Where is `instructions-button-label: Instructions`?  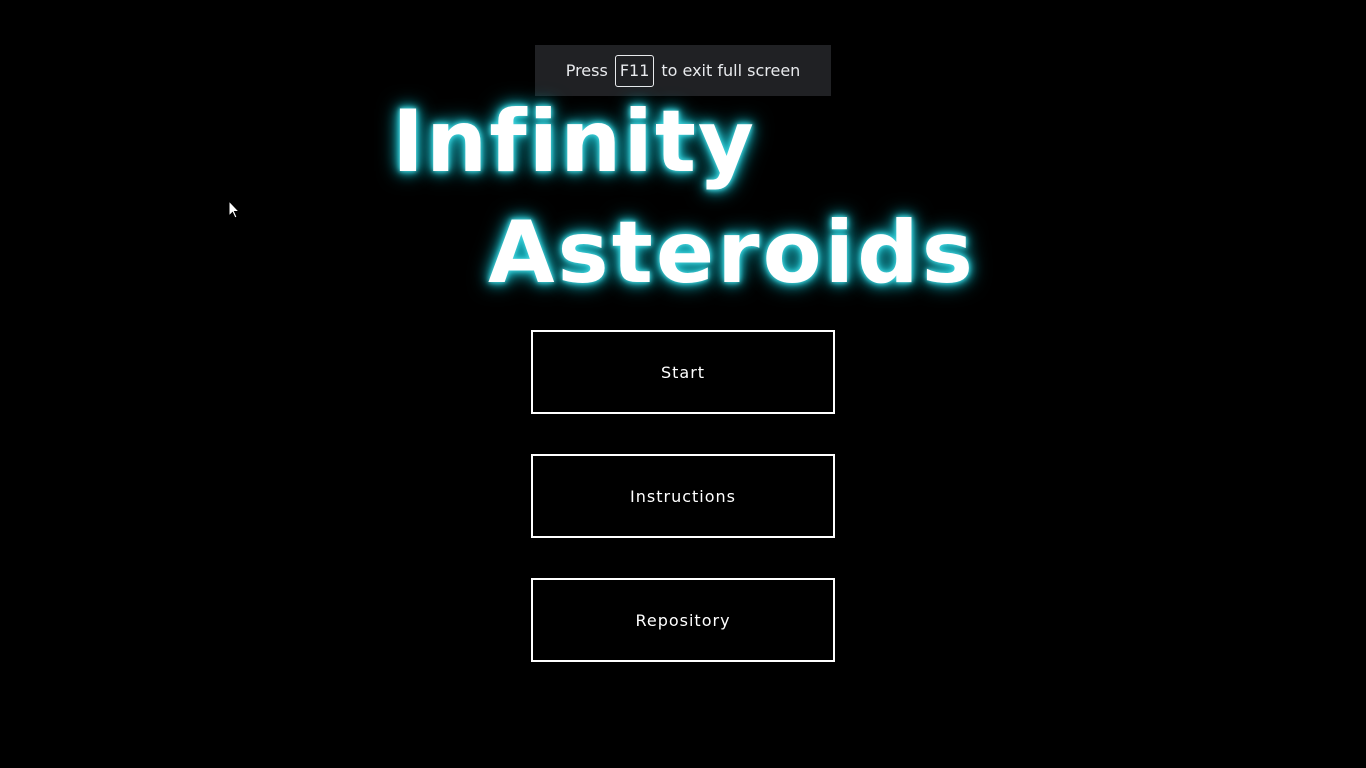
instructions-button-label: Instructions is located at coordinates (683, 496).